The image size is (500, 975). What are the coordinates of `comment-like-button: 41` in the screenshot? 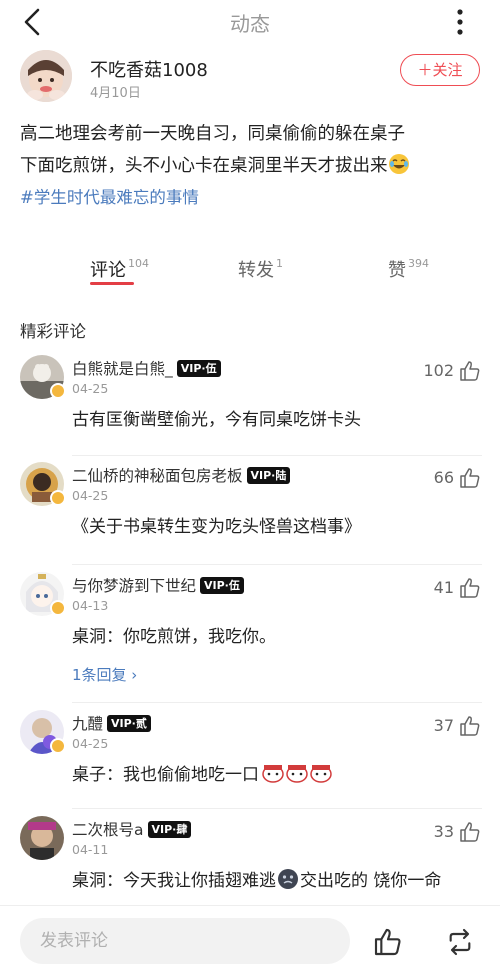 It's located at (442, 590).